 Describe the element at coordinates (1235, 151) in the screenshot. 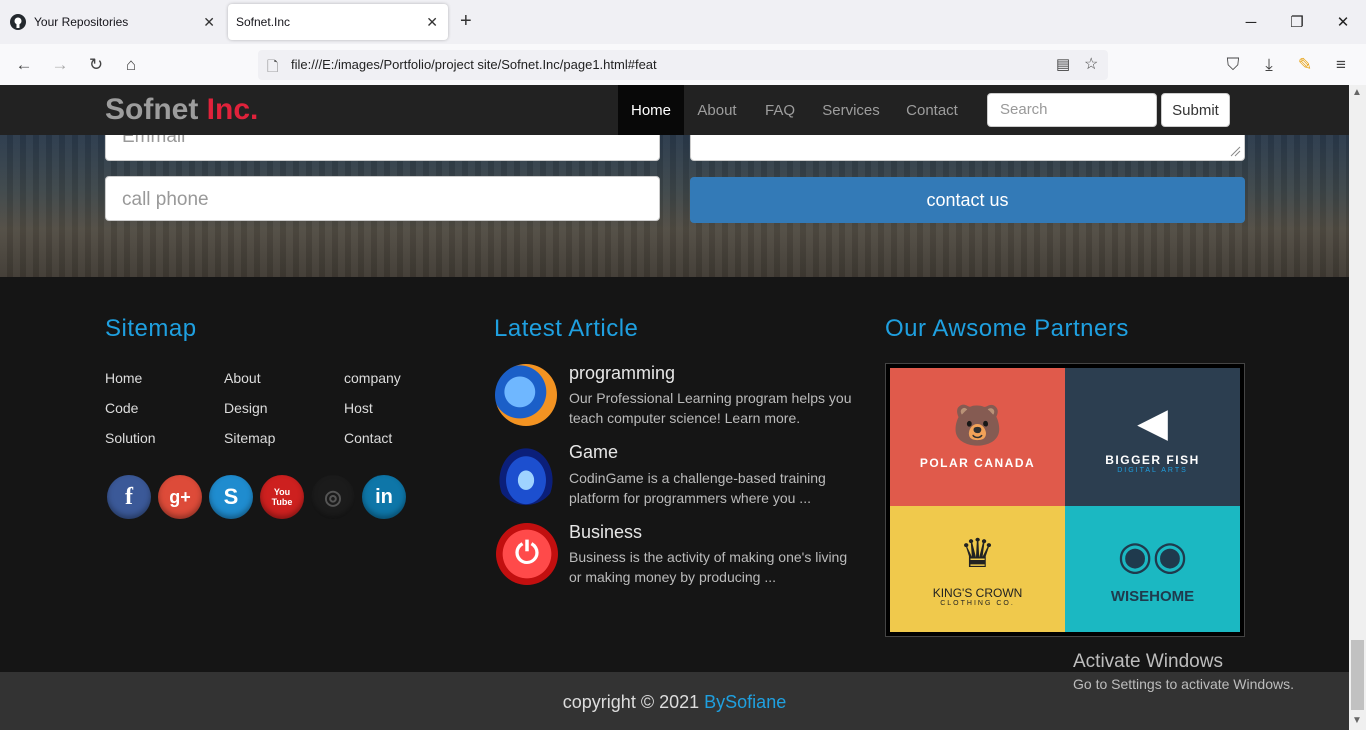

I see `resize-handle-icon` at that location.